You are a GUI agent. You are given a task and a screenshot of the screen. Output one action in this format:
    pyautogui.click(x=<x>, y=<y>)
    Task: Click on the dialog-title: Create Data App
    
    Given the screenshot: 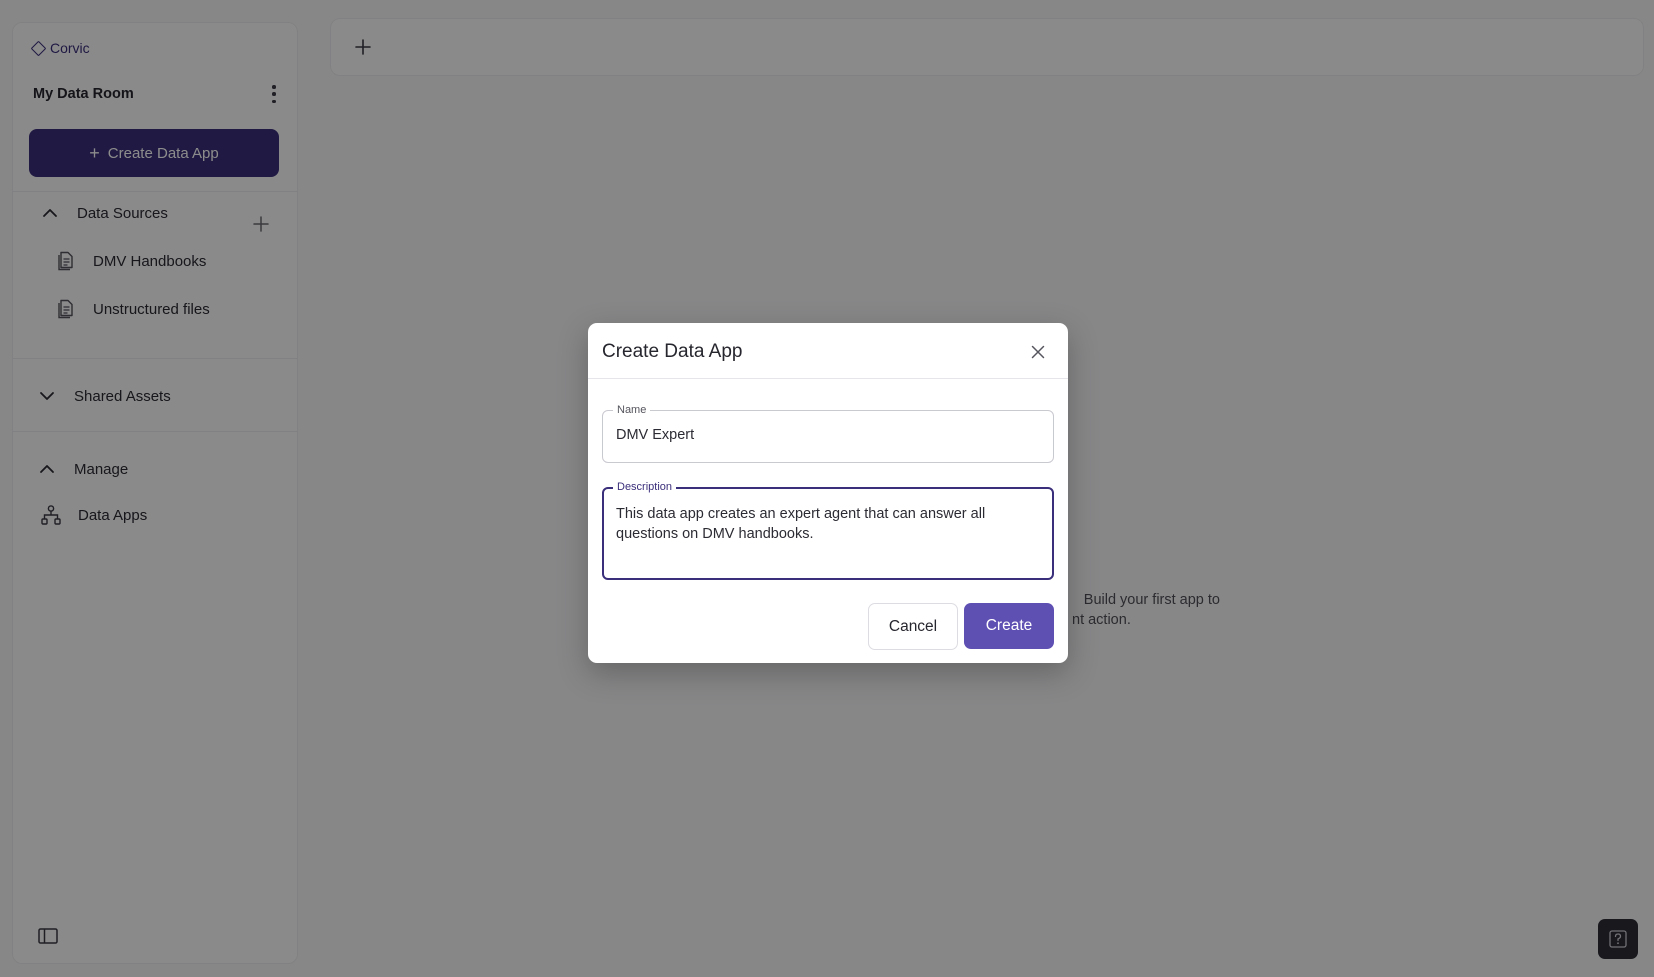 What is the action you would take?
    pyautogui.click(x=672, y=351)
    